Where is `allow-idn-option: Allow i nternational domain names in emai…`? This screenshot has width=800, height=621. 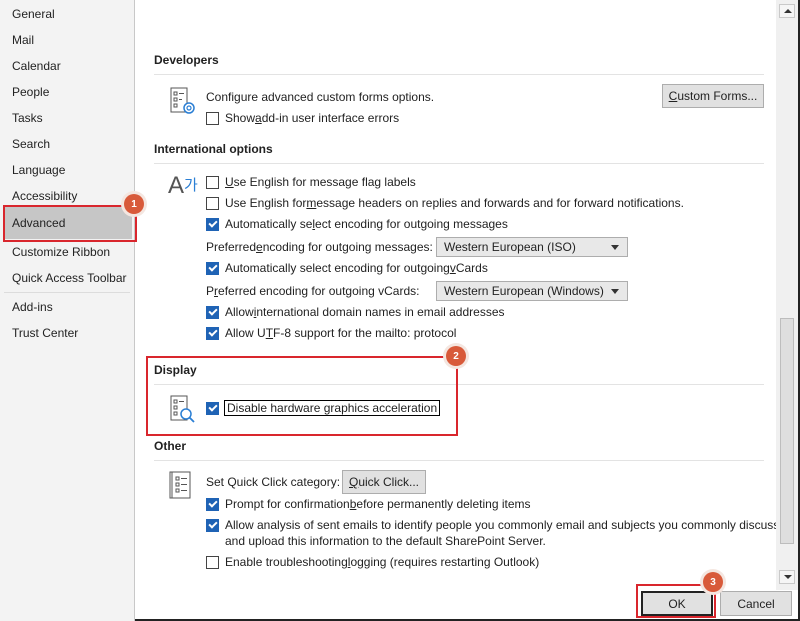 allow-idn-option: Allow i nternational domain names in emai… is located at coordinates (355, 312).